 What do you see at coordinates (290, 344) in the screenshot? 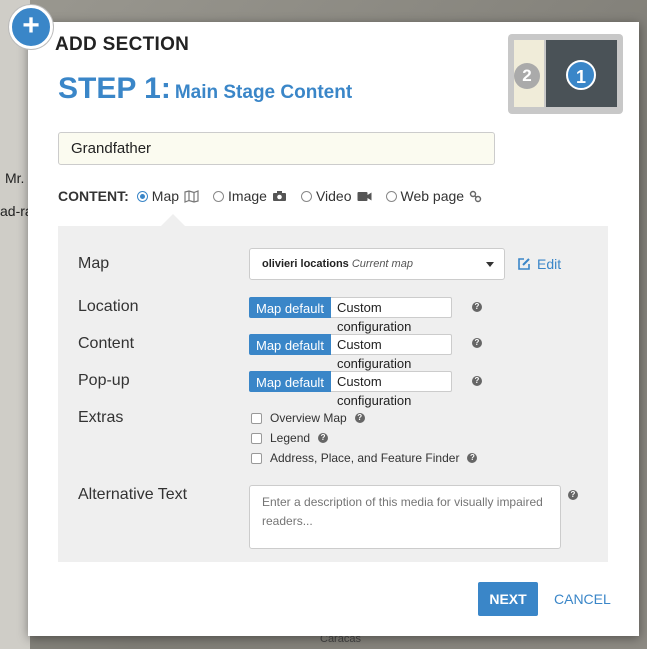
I see `content-map-default-button: Map default` at bounding box center [290, 344].